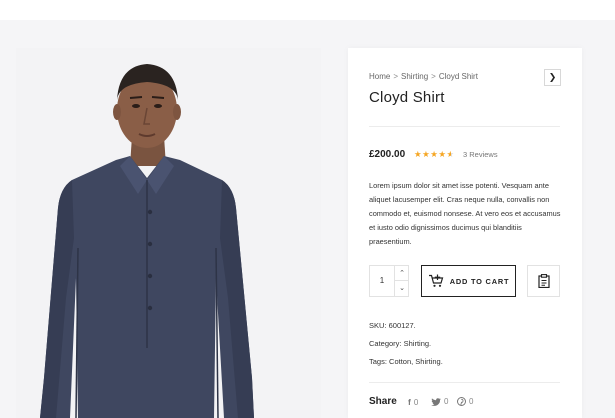 This screenshot has height=418, width=615. I want to click on wishlist-button, so click(543, 281).